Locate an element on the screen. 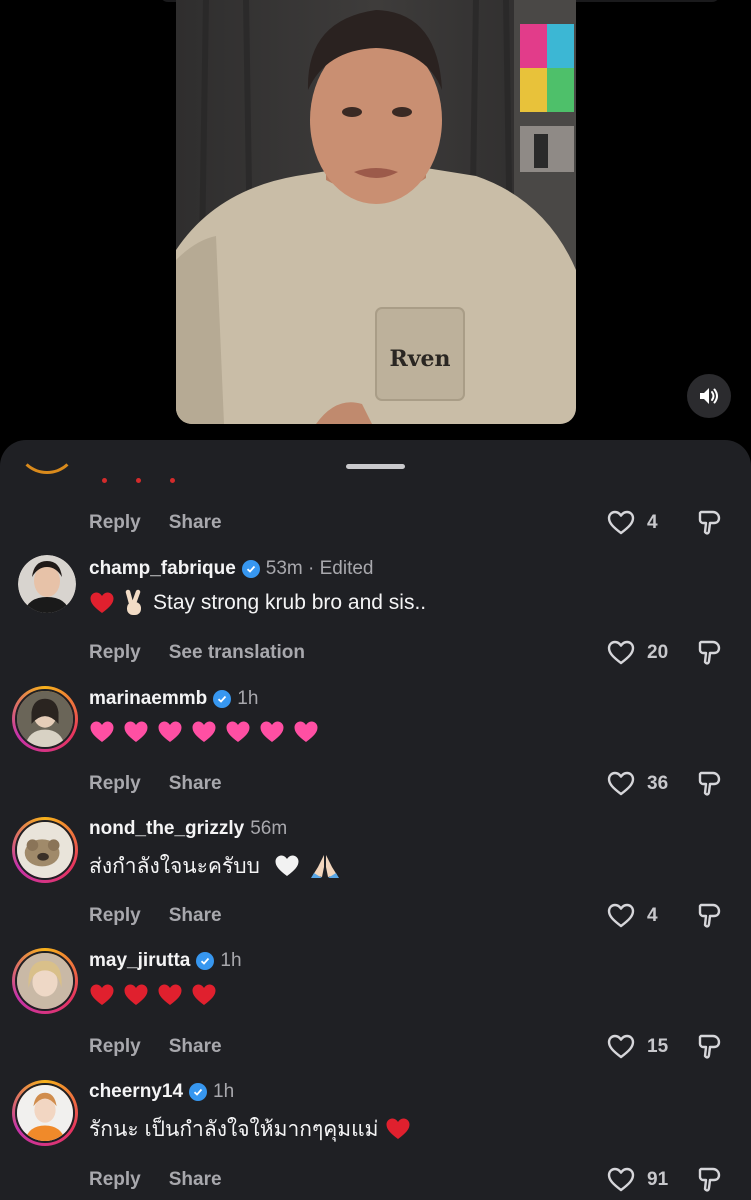  comment-body: ส่งกำลังใจนะครับบ is located at coordinates (174, 866).